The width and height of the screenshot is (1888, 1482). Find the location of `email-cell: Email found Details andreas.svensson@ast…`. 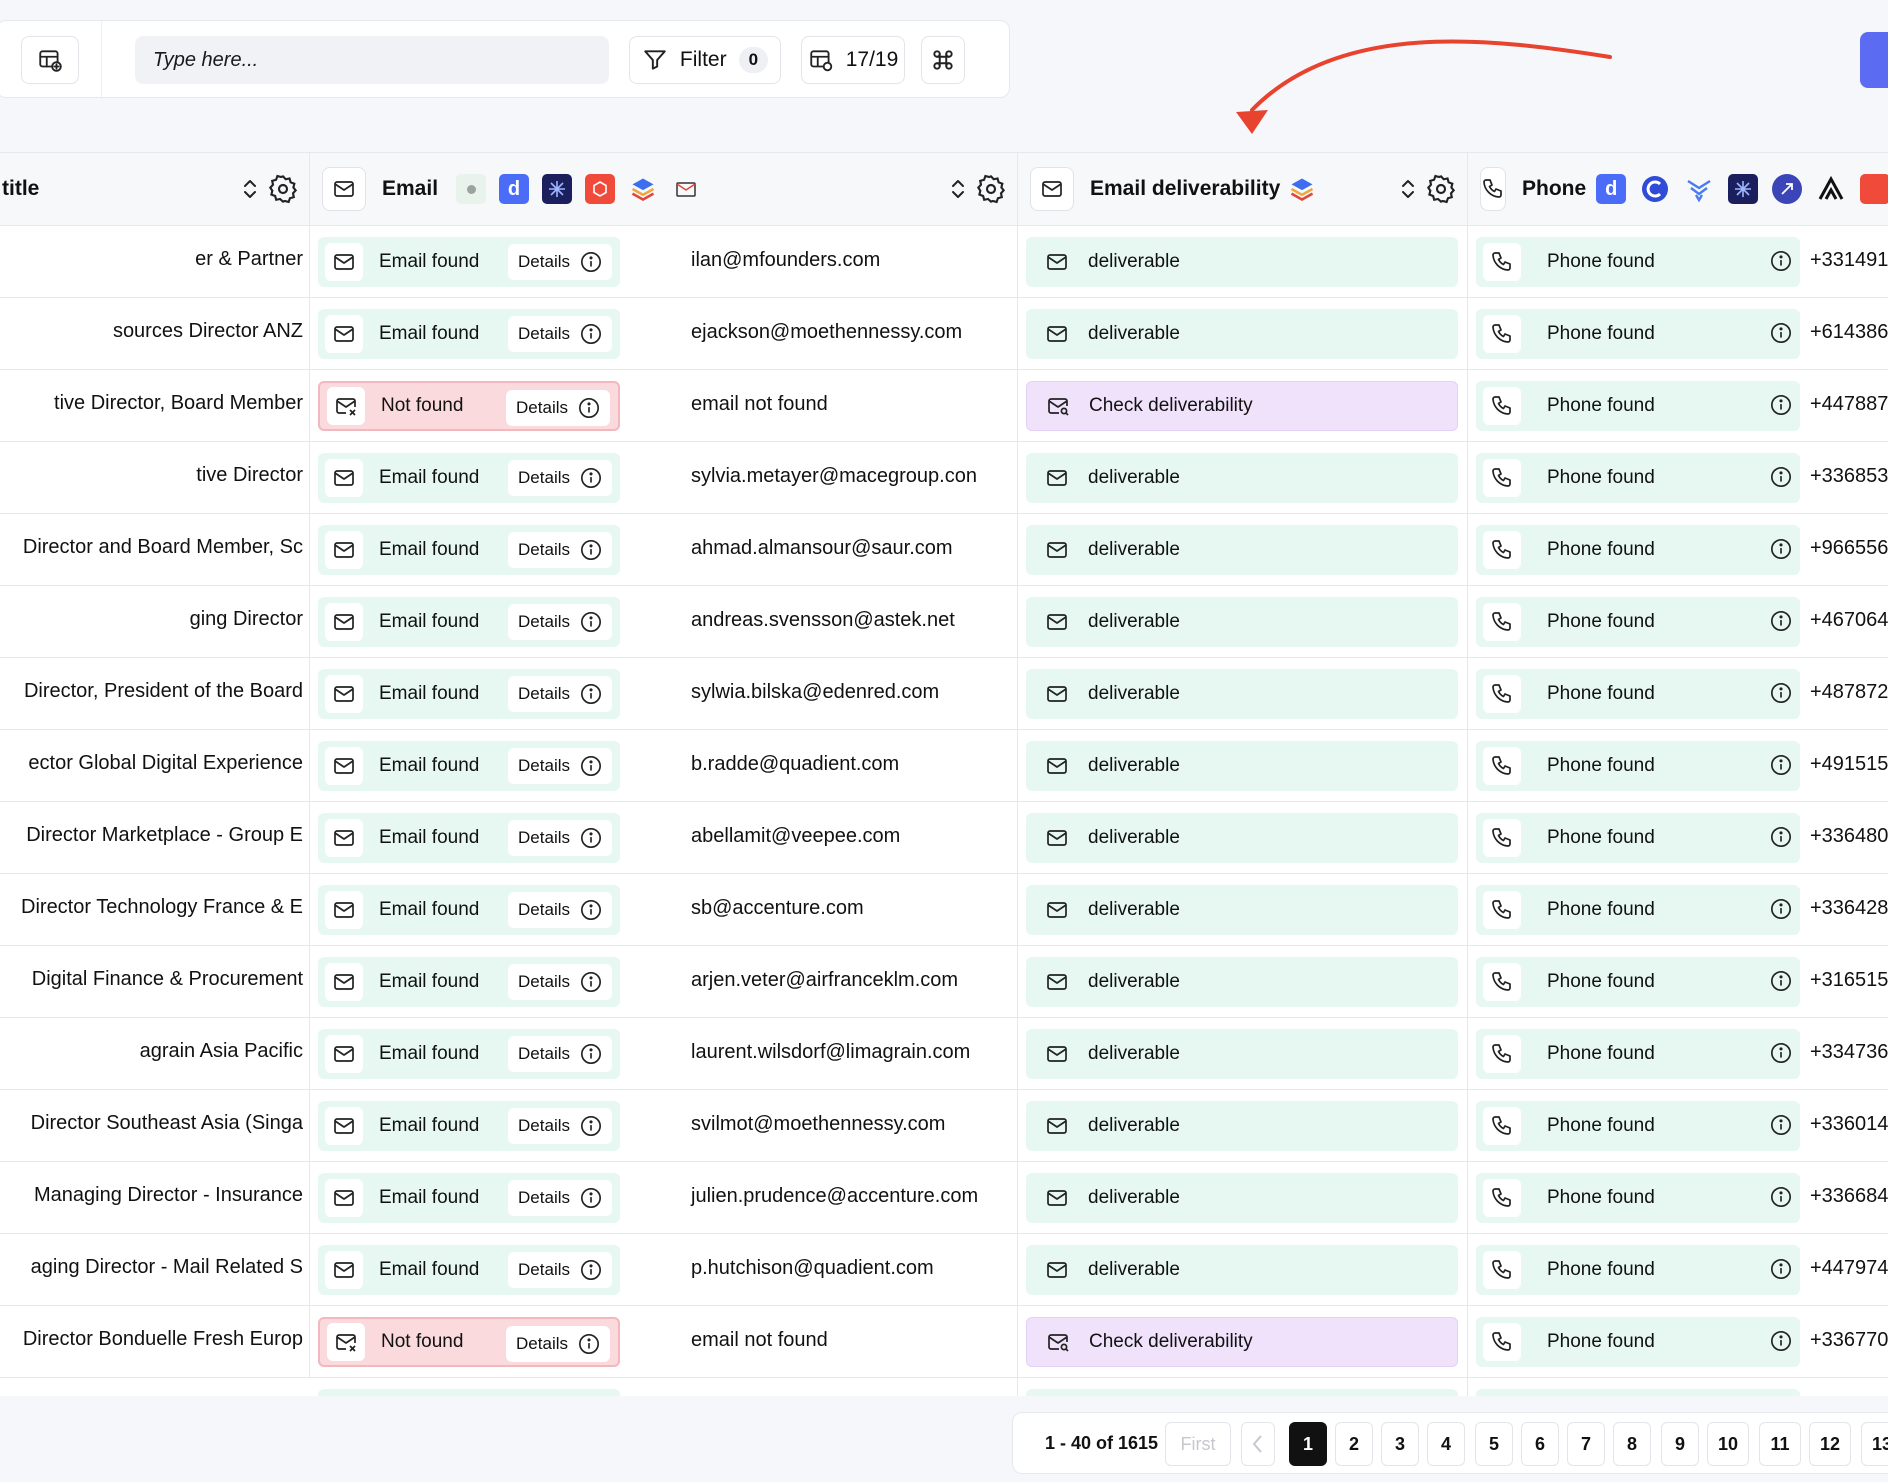

email-cell: Email found Details andreas.svensson@ast… is located at coordinates (664, 621).